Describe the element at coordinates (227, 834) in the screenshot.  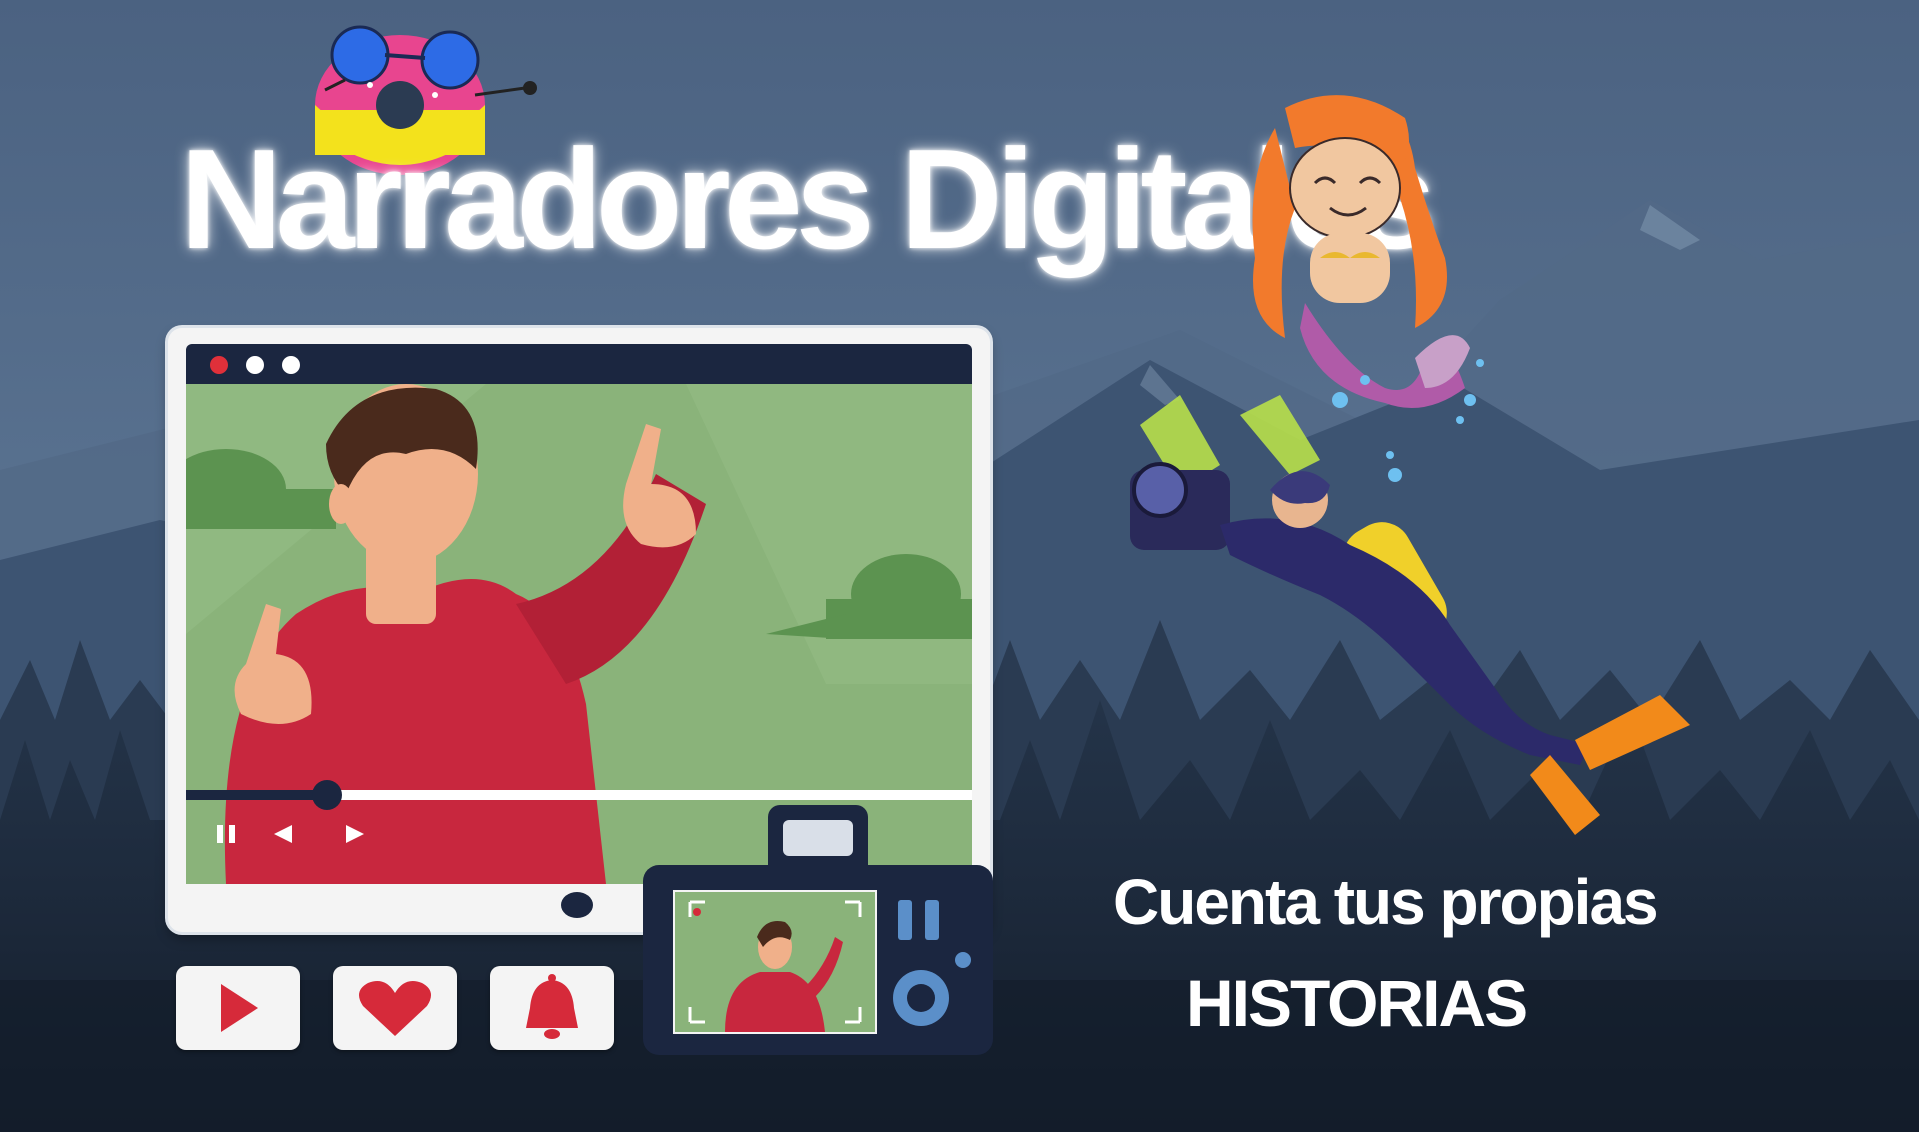
I see `pause-icon` at that location.